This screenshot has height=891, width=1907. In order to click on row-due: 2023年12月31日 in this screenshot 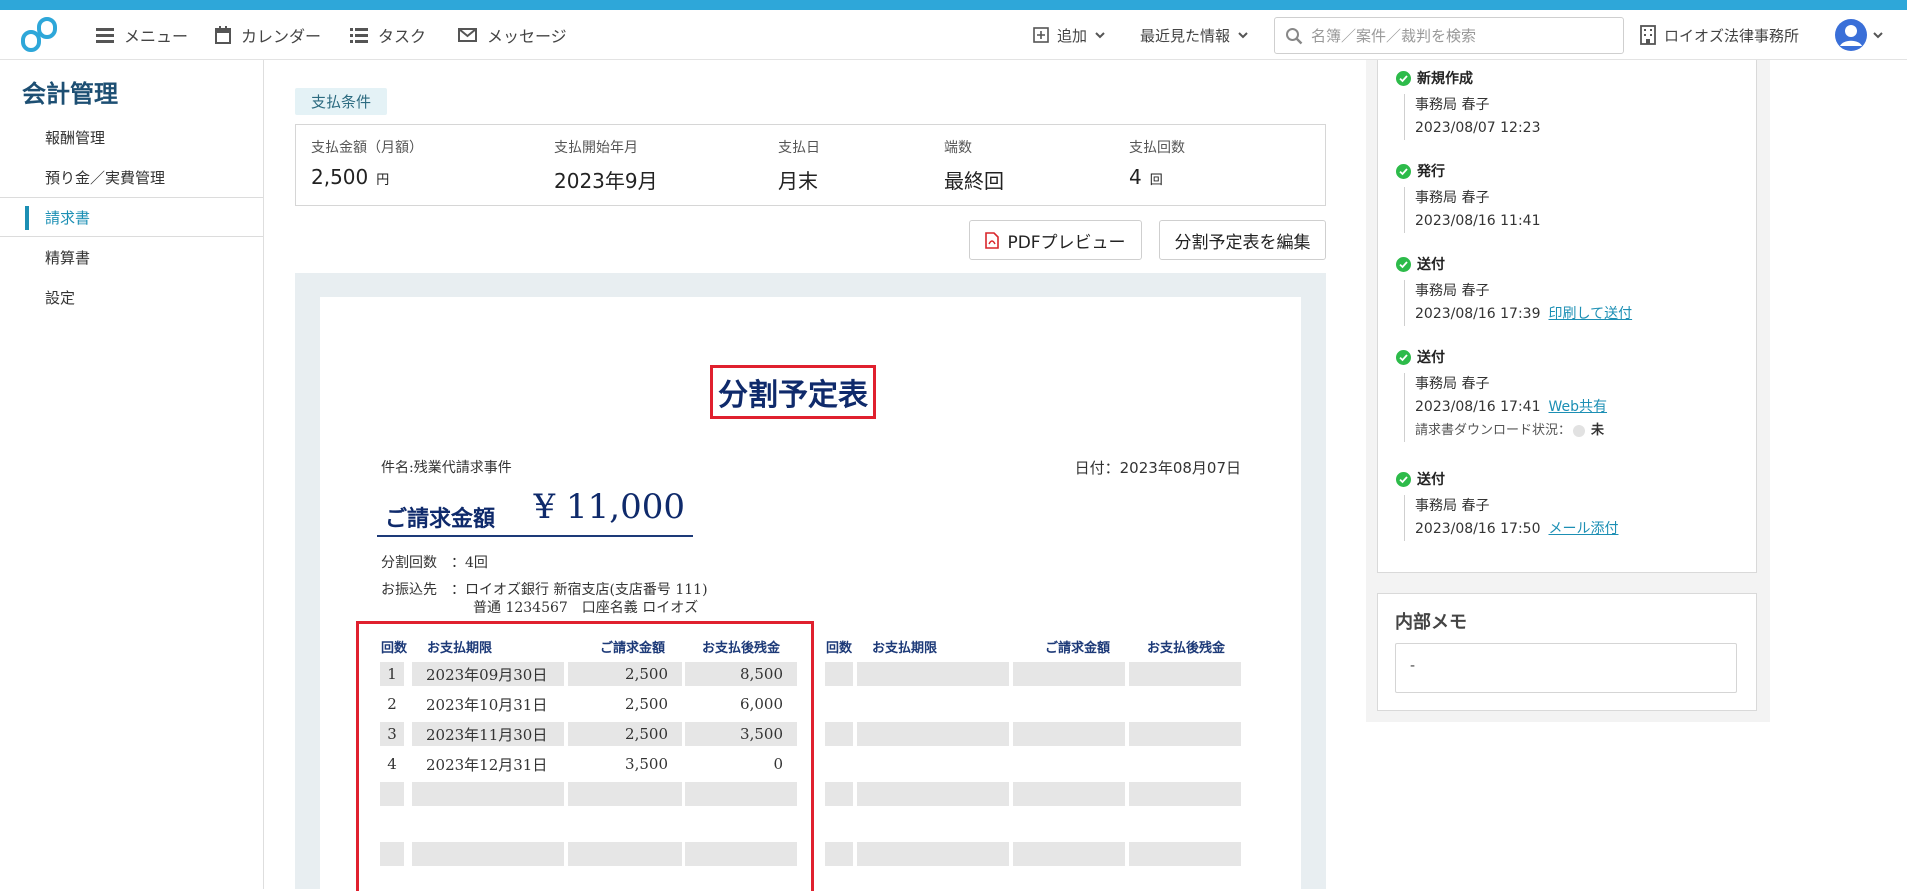, I will do `click(487, 764)`.